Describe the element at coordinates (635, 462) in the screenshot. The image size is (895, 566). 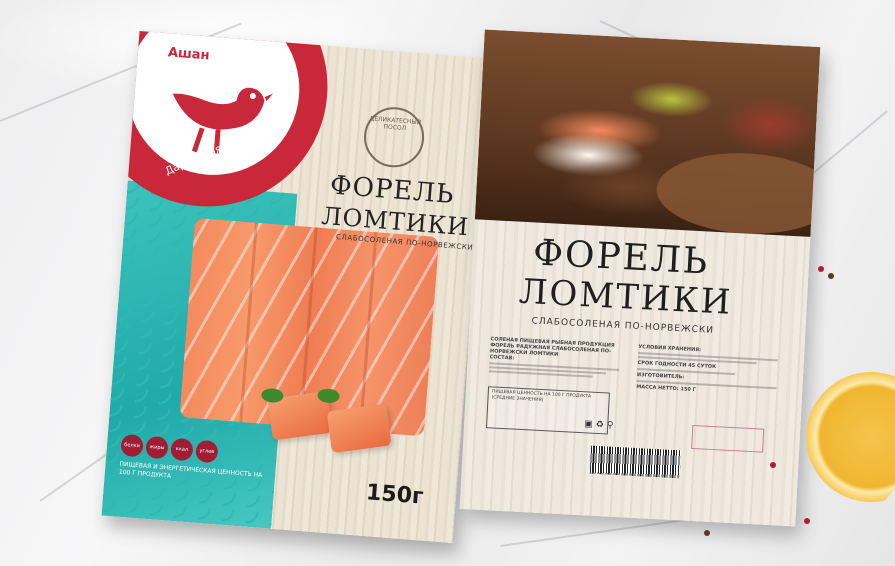
I see `barcode` at that location.